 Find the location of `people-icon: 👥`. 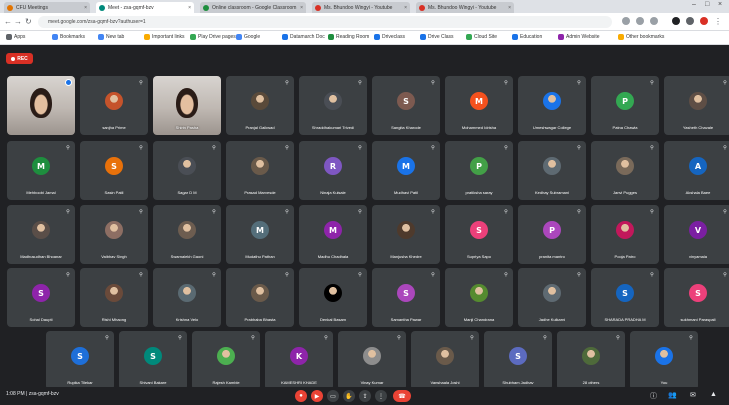

people-icon: 👥 is located at coordinates (672, 395).